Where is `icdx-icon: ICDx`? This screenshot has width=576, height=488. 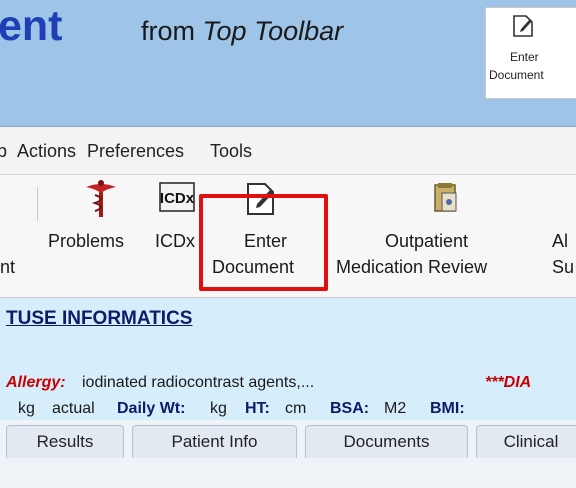 icdx-icon: ICDx is located at coordinates (177, 197).